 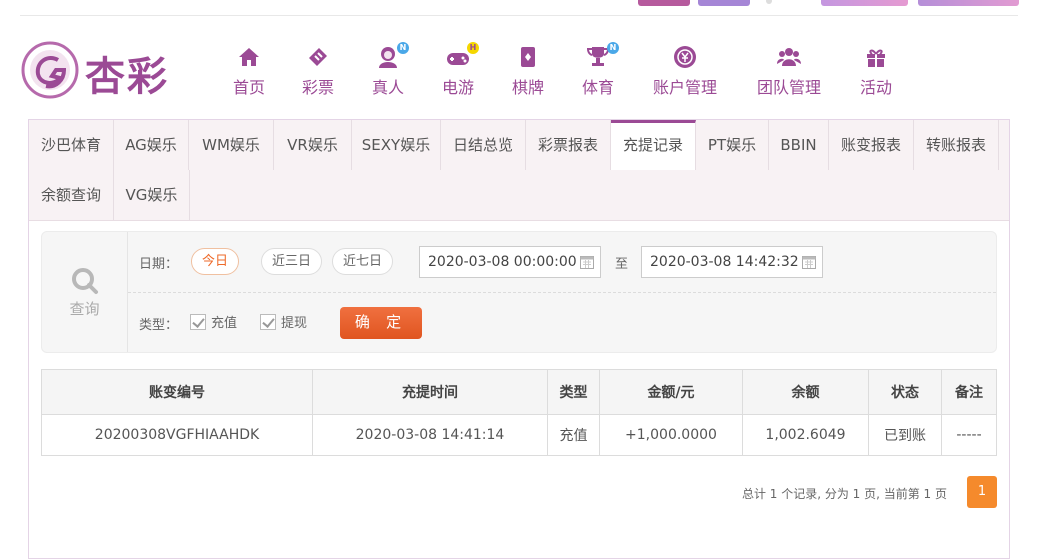 What do you see at coordinates (905, 392) in the screenshot?
I see `col-header-status: 状态` at bounding box center [905, 392].